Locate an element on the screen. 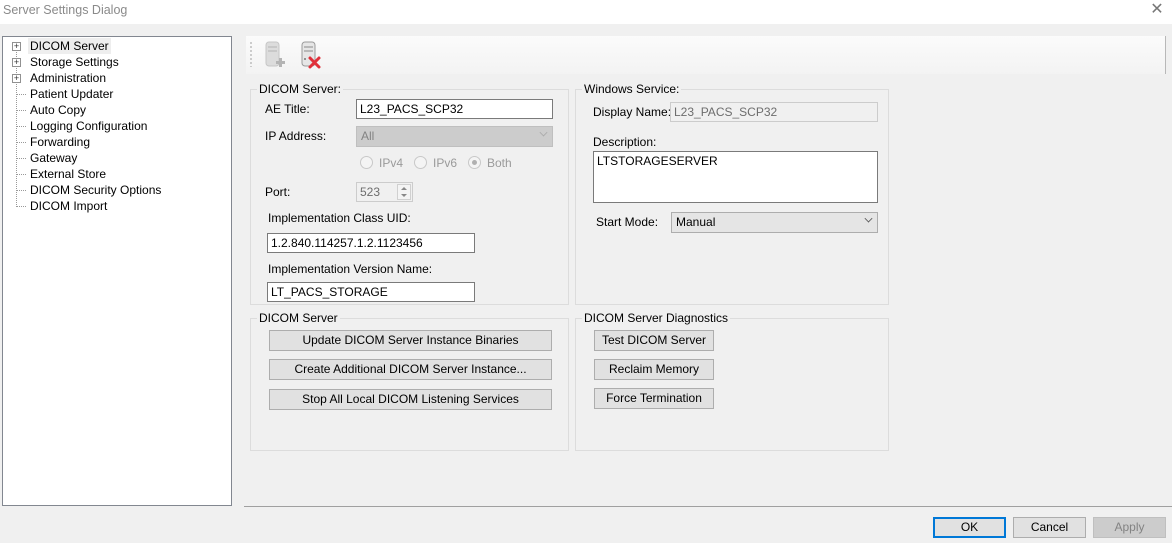  stop-listening-button: Stop All Local DICOM Listening Services is located at coordinates (410, 399).